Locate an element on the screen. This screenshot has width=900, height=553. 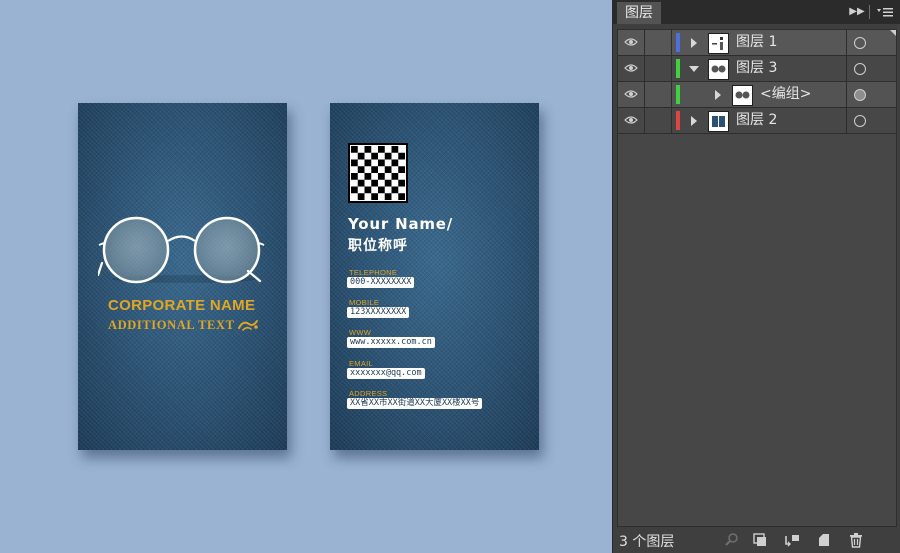
mobile-label: MOBILE is located at coordinates (364, 302).